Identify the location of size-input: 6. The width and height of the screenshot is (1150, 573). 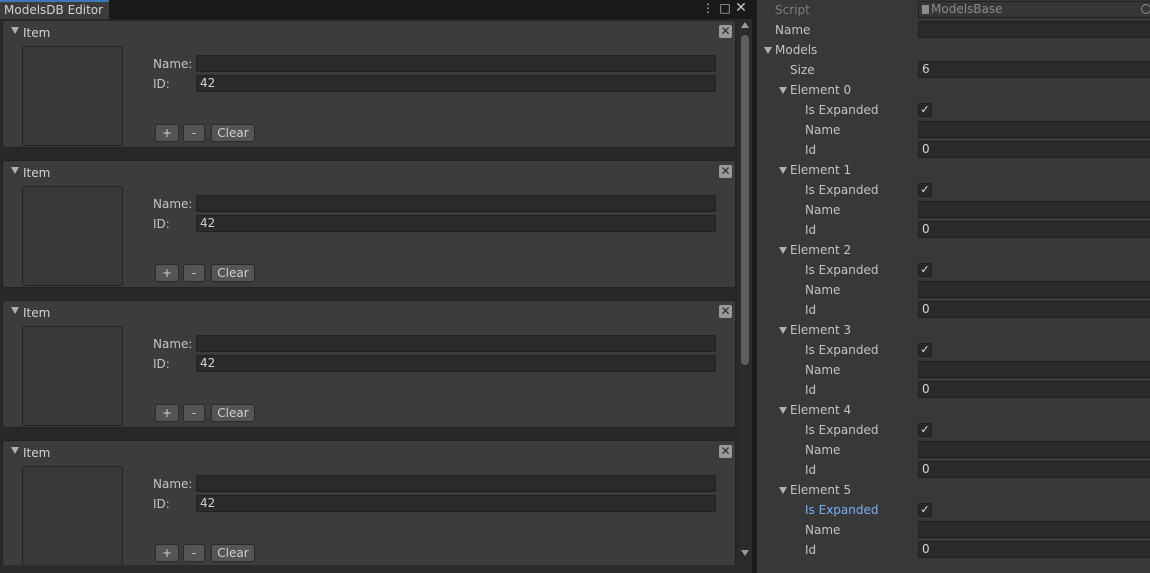
(1034, 69).